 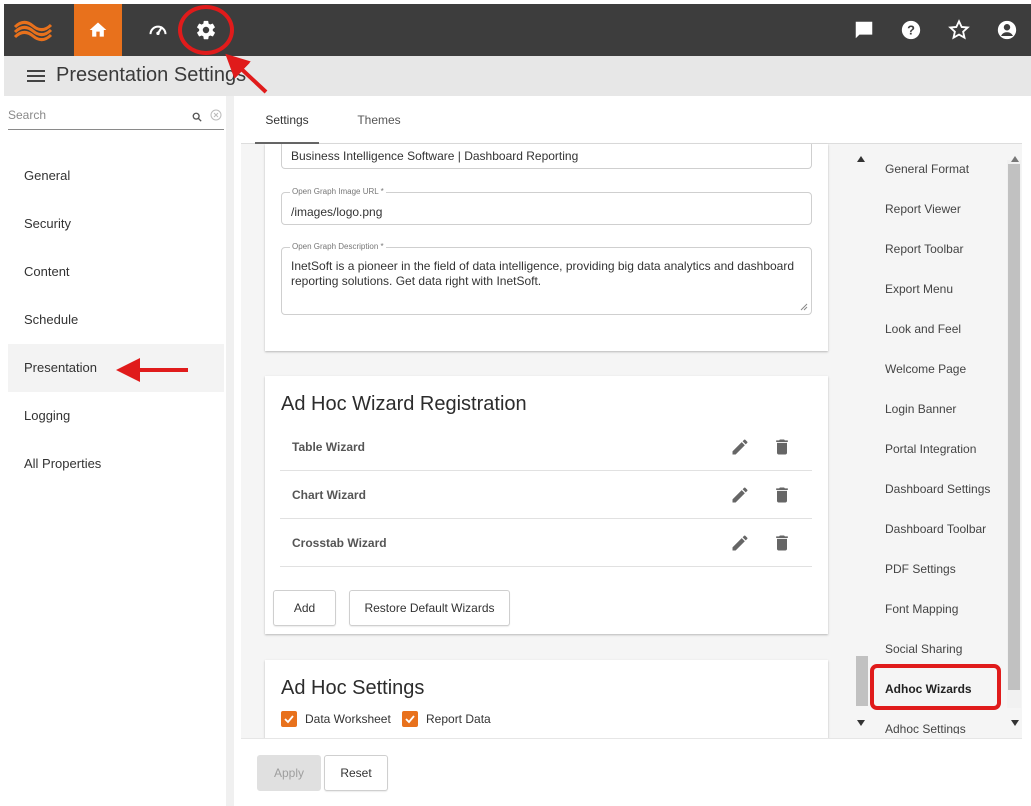 I want to click on section-nav-portal-integration: Portal Integration, so click(x=930, y=449).